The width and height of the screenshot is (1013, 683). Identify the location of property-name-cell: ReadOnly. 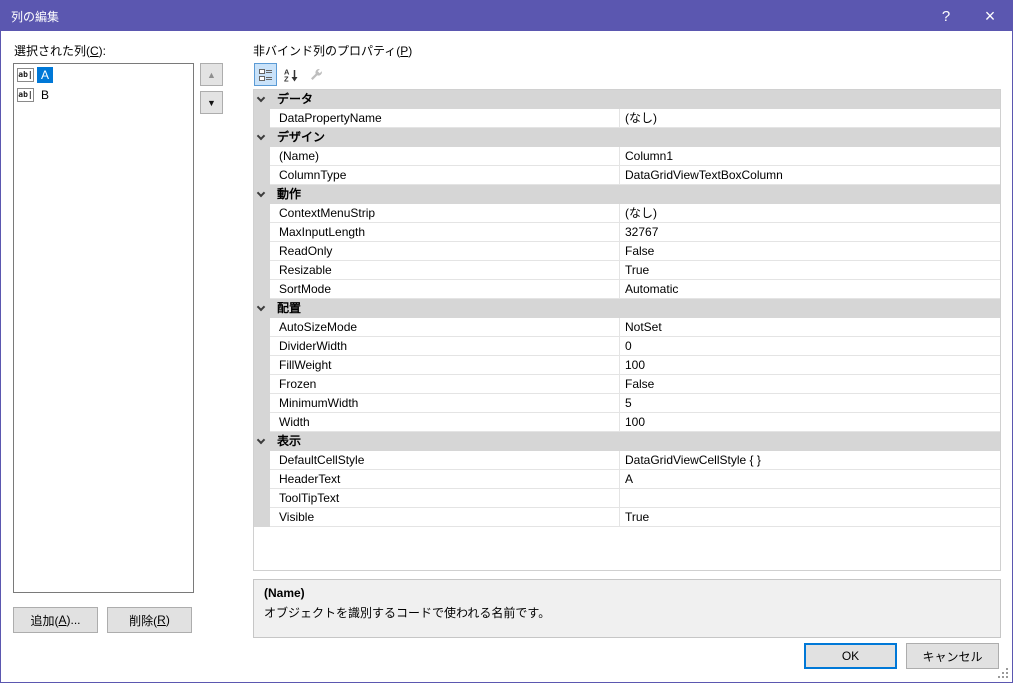
(444, 251).